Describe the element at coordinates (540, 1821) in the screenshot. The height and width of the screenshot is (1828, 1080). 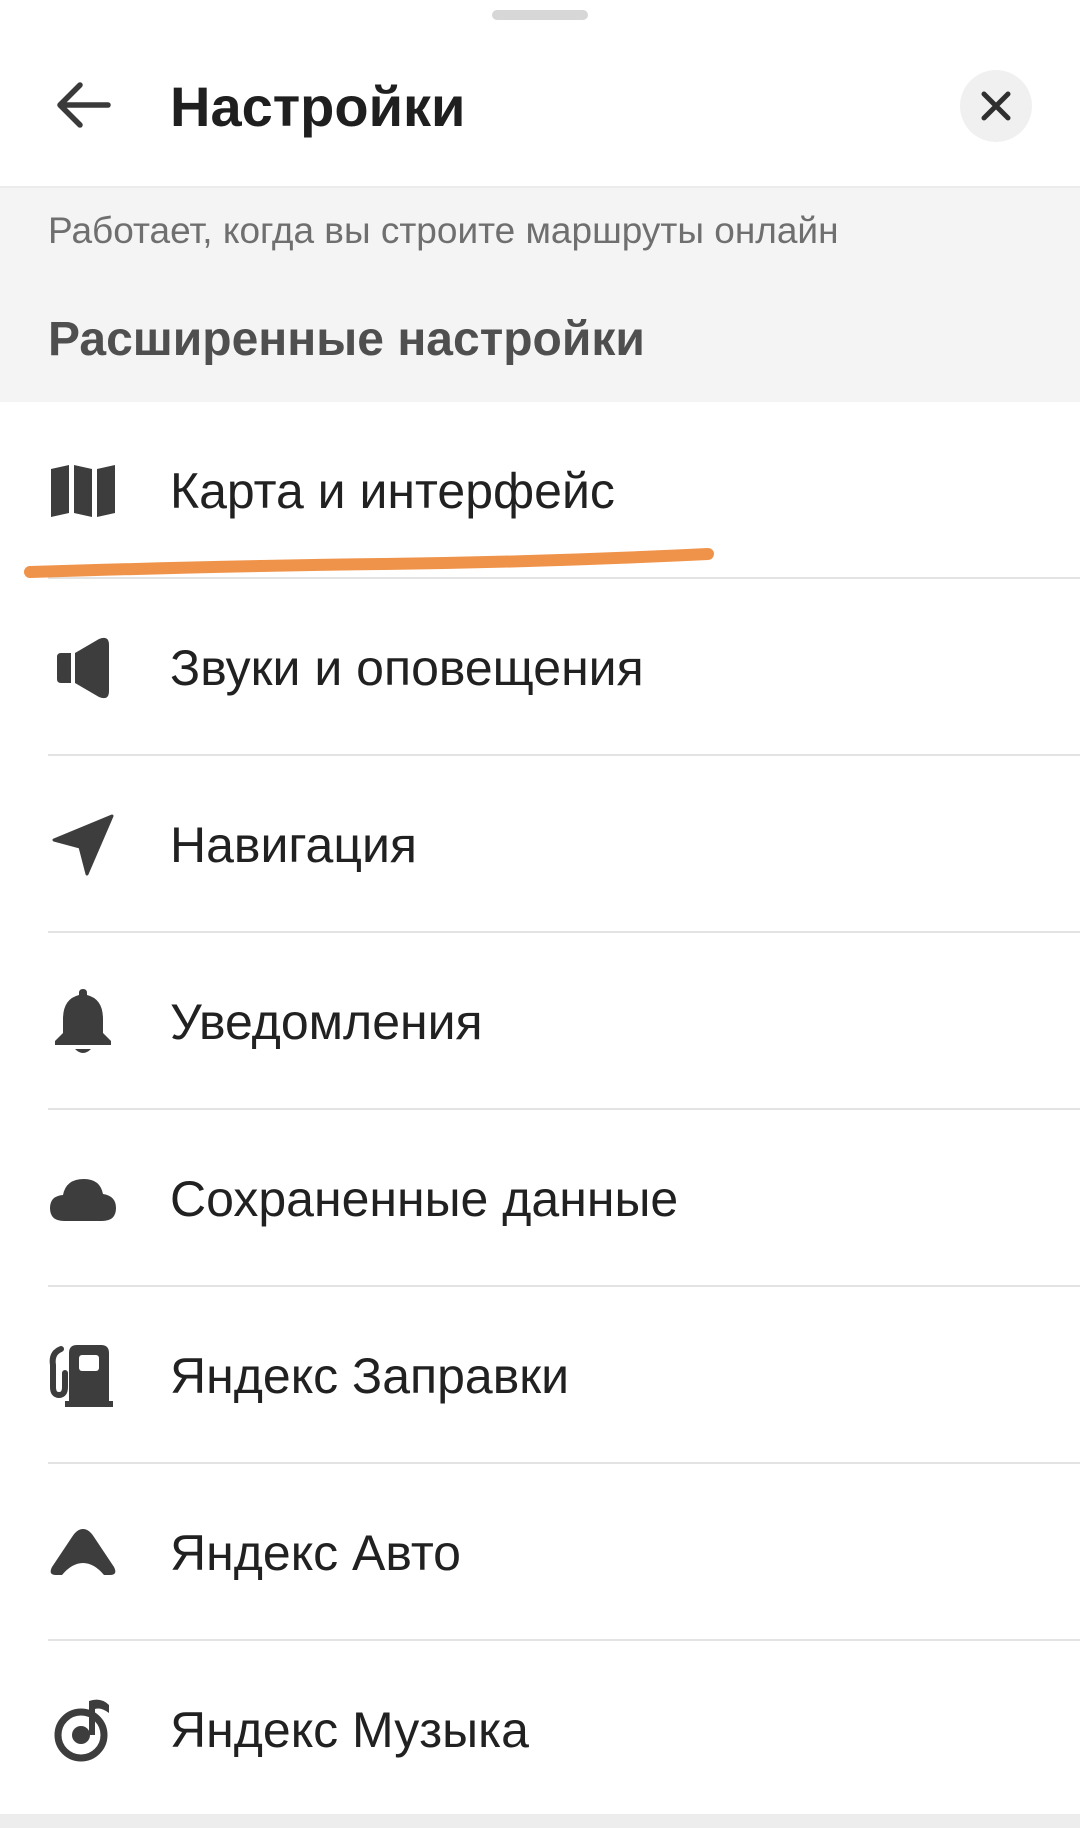
I see `bottom-edge` at that location.